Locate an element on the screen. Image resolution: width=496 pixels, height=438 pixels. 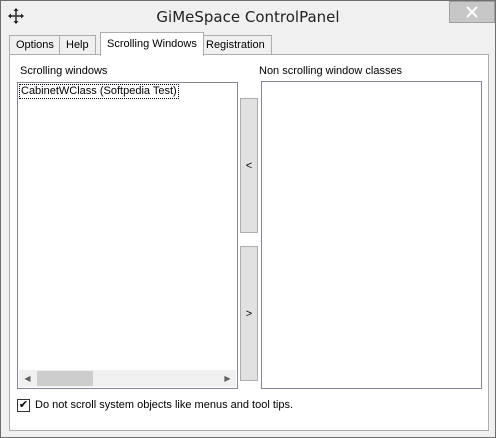
list-item: CabinetWClass (Softpedia Test) is located at coordinates (99, 91).